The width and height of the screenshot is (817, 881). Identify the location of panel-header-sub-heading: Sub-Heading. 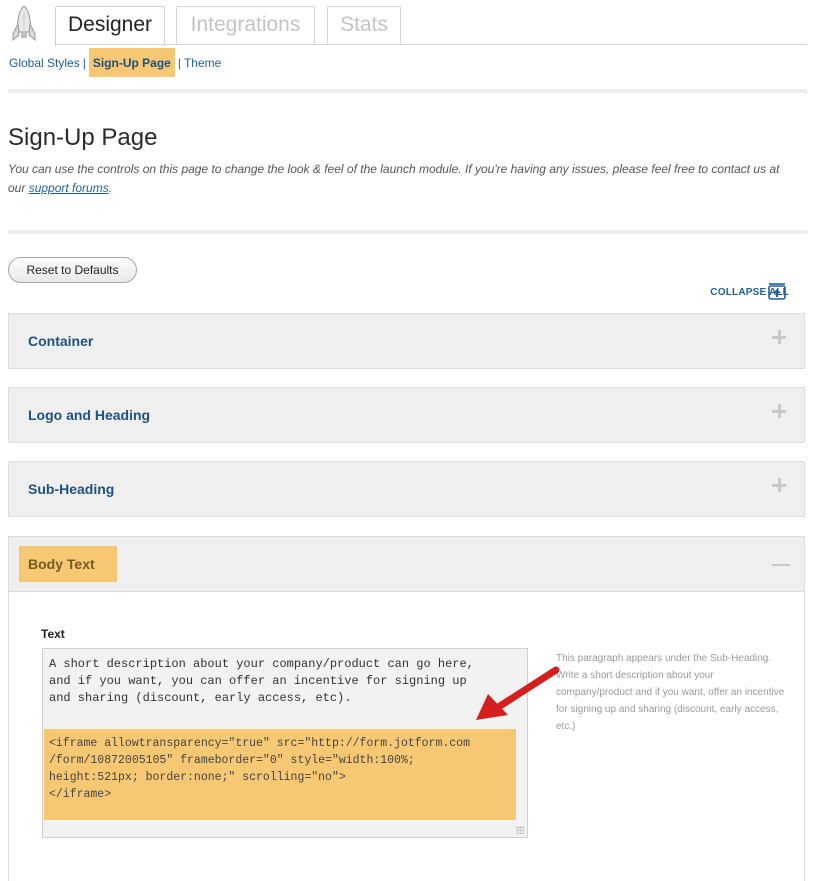
(406, 489).